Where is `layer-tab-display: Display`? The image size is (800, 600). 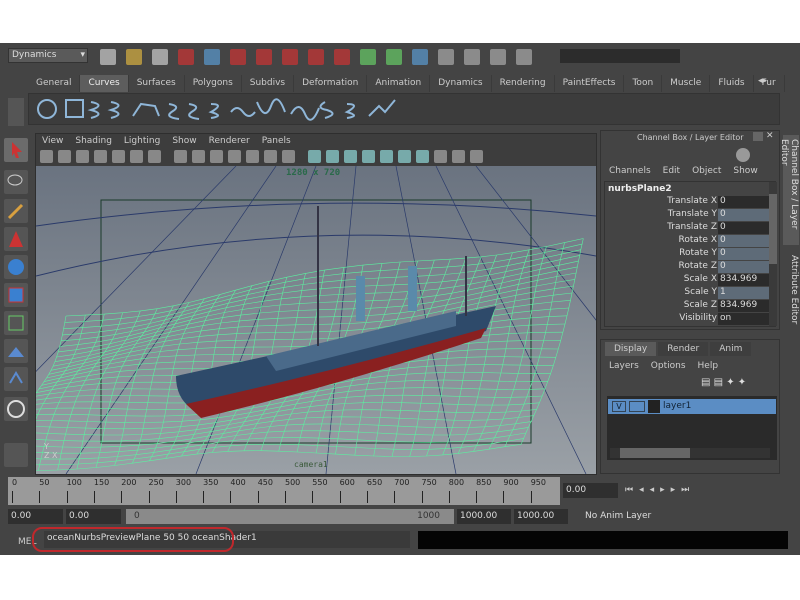
layer-tab-display: Display is located at coordinates (631, 349).